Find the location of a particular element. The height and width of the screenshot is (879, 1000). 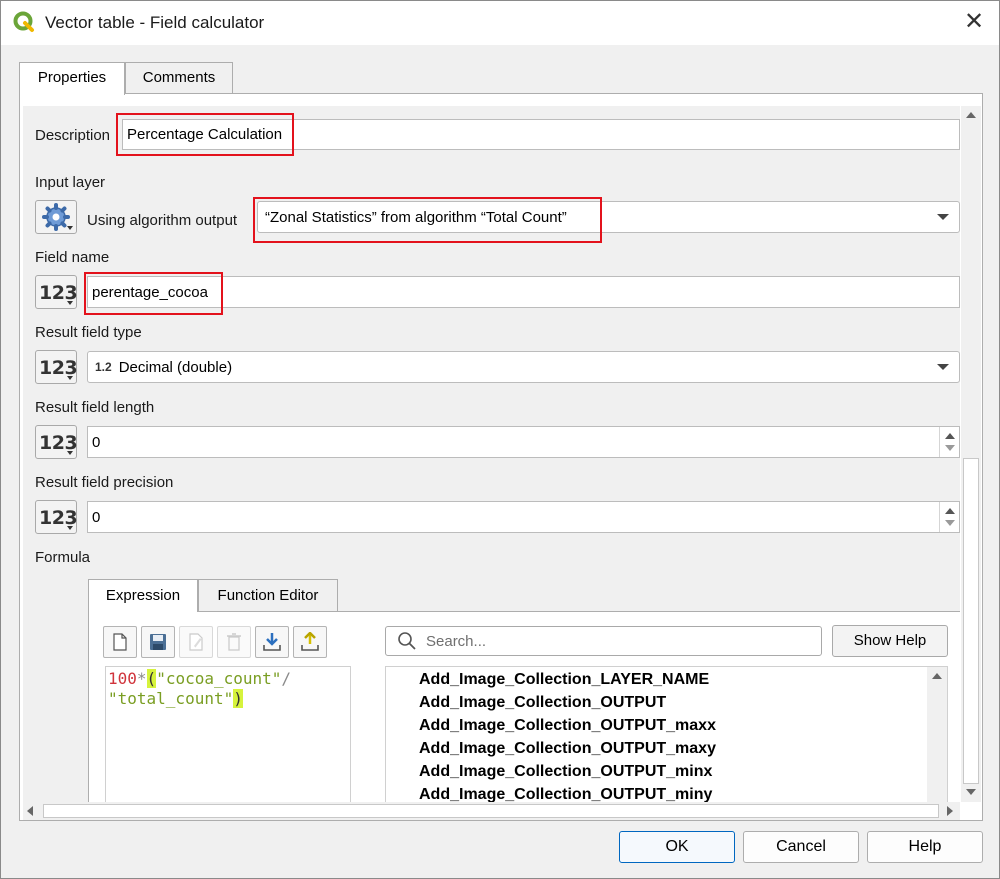

description-input: Percentage Calculation is located at coordinates (541, 134).